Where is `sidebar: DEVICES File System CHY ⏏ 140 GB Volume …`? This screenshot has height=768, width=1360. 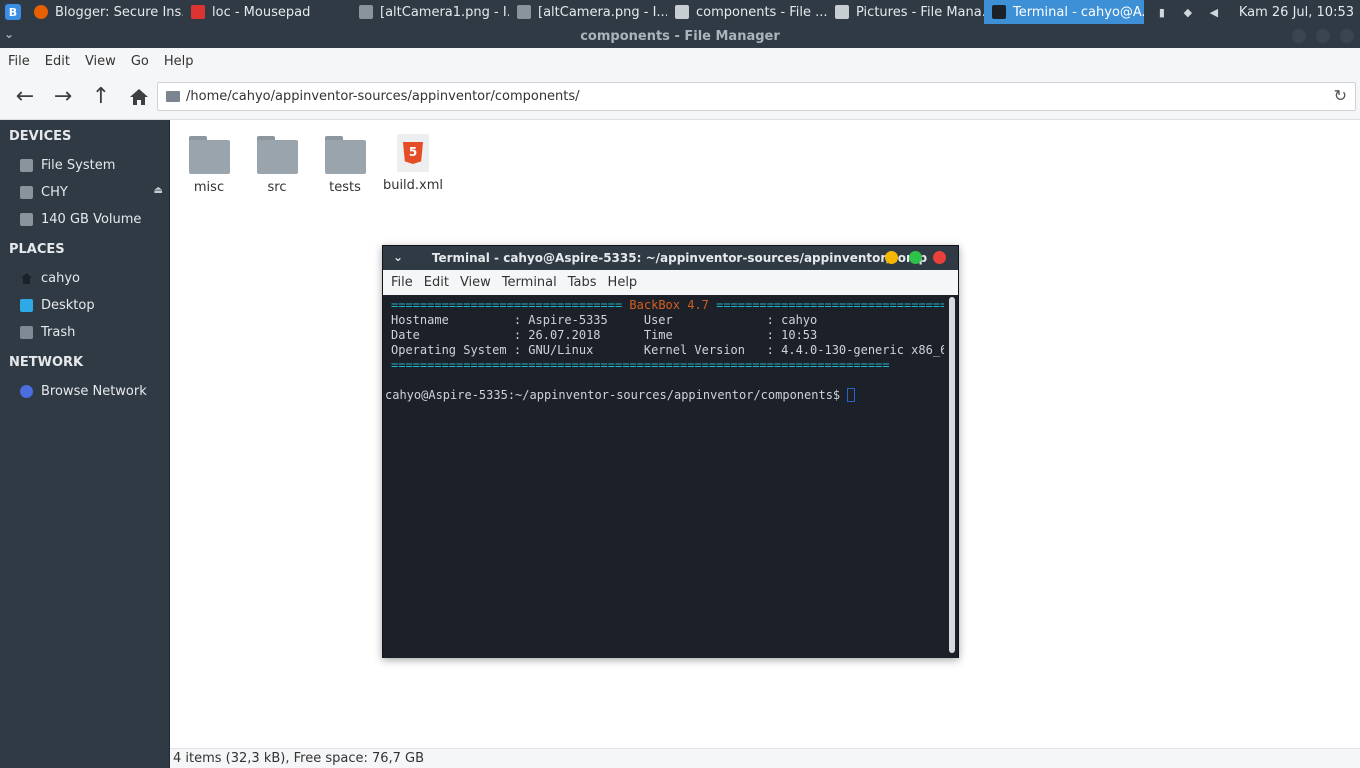
sidebar: DEVICES File System CHY ⏏ 140 GB Volume … is located at coordinates (85, 444).